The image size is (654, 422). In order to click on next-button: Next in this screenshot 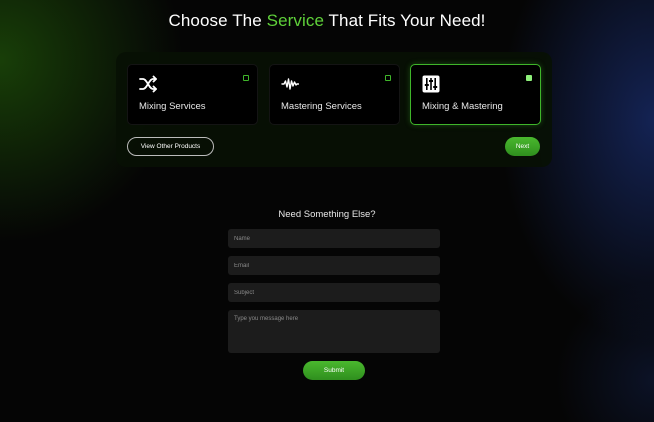, I will do `click(522, 146)`.